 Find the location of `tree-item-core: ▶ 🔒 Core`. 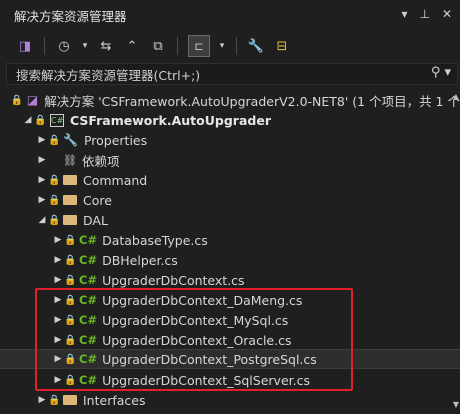

tree-item-core: ▶ 🔒 Core is located at coordinates (230, 200).